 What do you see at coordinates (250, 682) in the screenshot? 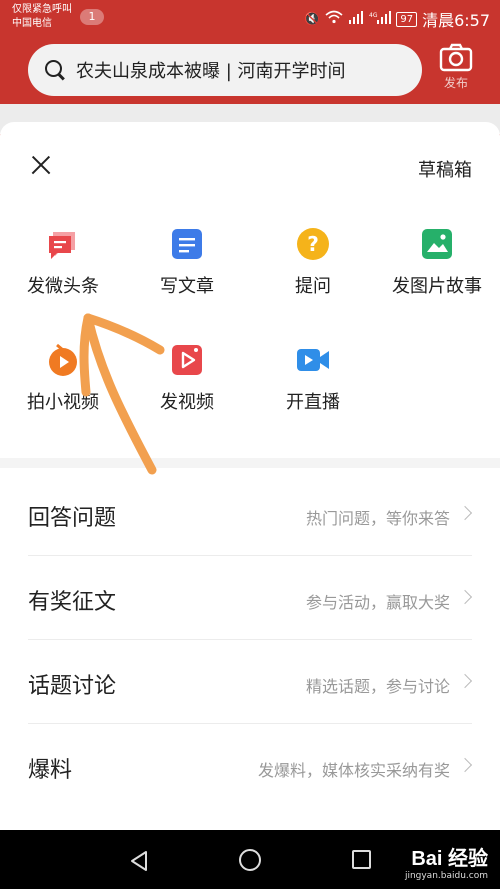
I see `list-item-topic: 话题讨论 精选话题，参与讨论` at bounding box center [250, 682].